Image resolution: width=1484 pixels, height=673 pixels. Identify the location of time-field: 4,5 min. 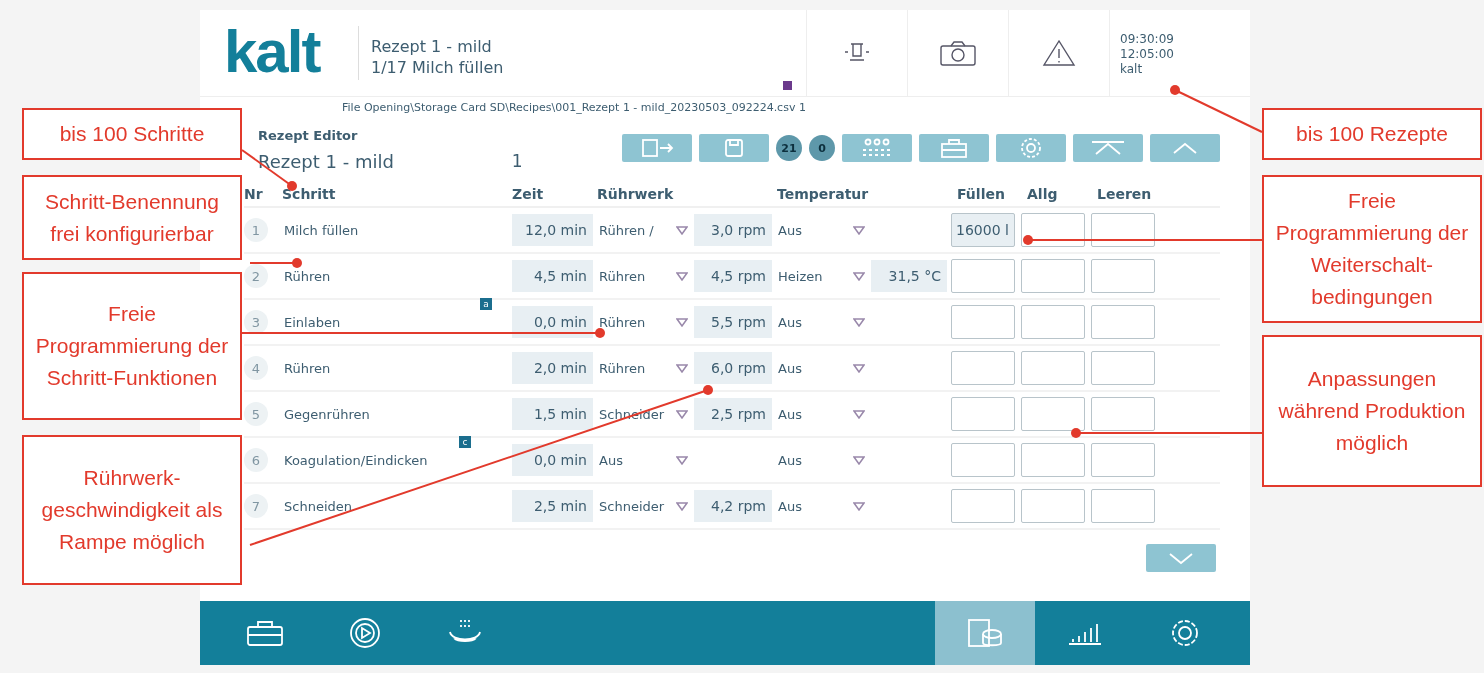
(552, 276).